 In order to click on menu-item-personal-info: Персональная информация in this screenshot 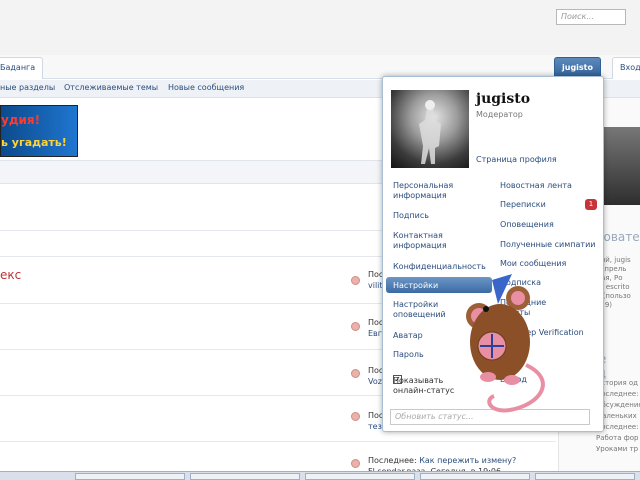, I will do `click(437, 191)`.